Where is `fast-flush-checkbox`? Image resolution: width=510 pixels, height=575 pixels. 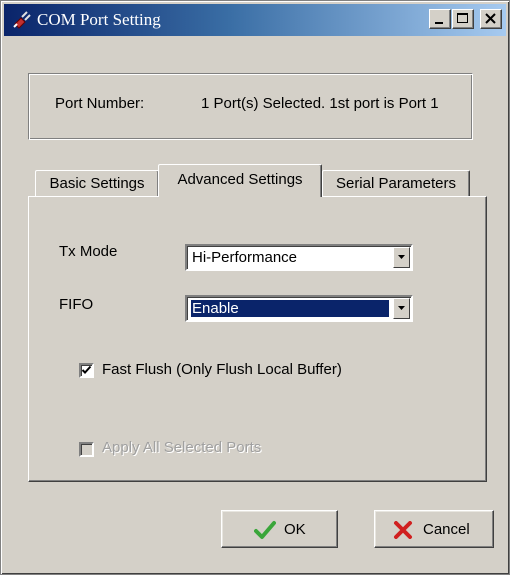 fast-flush-checkbox is located at coordinates (86, 370).